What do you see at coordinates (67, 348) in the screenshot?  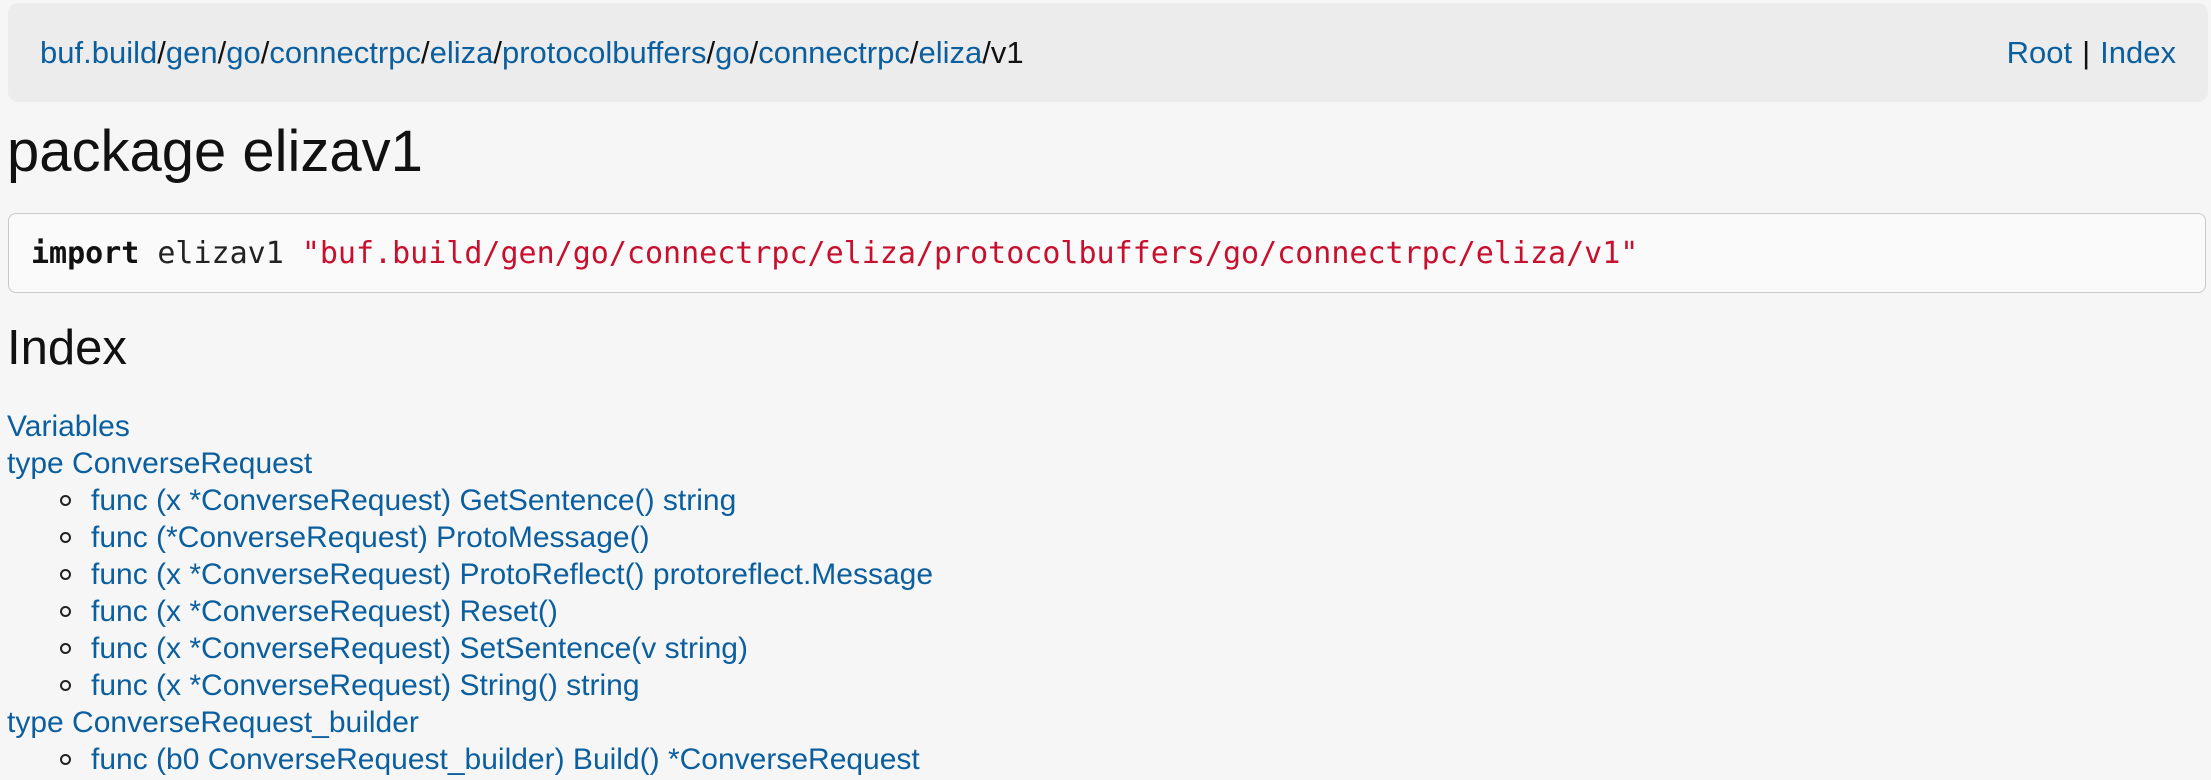 I see `index-heading: Index` at bounding box center [67, 348].